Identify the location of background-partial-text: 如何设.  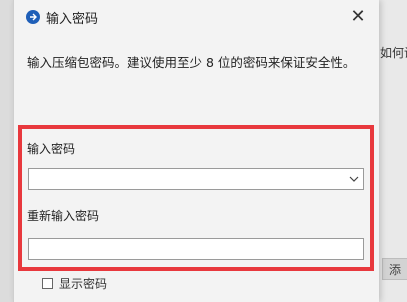
(393, 53).